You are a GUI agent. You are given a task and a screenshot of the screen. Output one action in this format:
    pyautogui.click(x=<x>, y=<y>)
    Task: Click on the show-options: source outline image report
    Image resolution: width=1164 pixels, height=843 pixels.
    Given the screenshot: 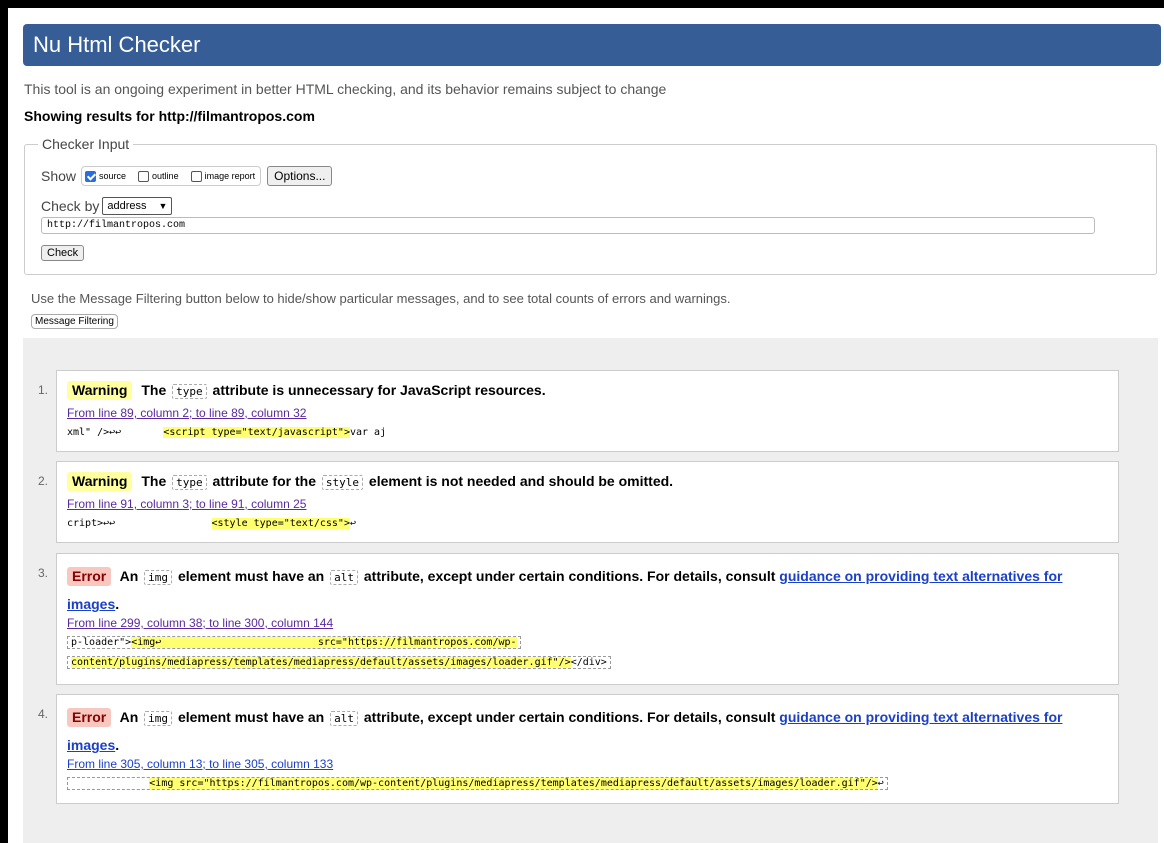 What is the action you would take?
    pyautogui.click(x=171, y=176)
    